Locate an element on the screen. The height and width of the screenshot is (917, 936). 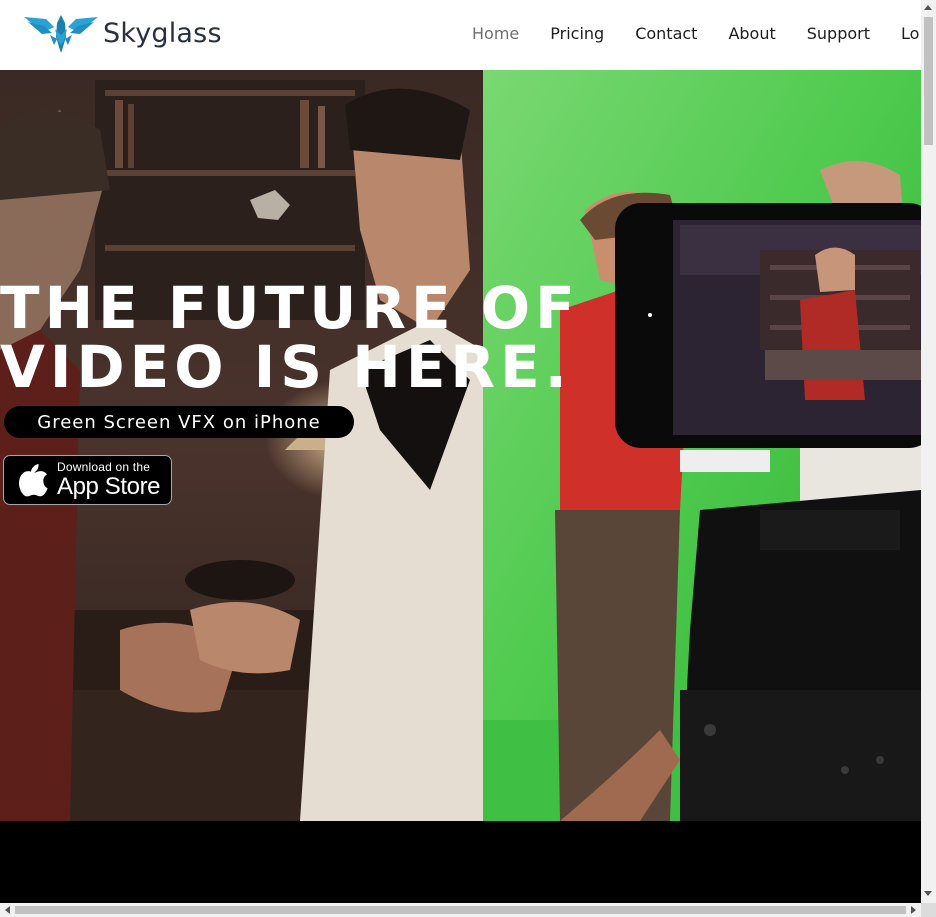
hero-headline: THE FUTURE OF VIDEO IS HERE. is located at coordinates (300, 338).